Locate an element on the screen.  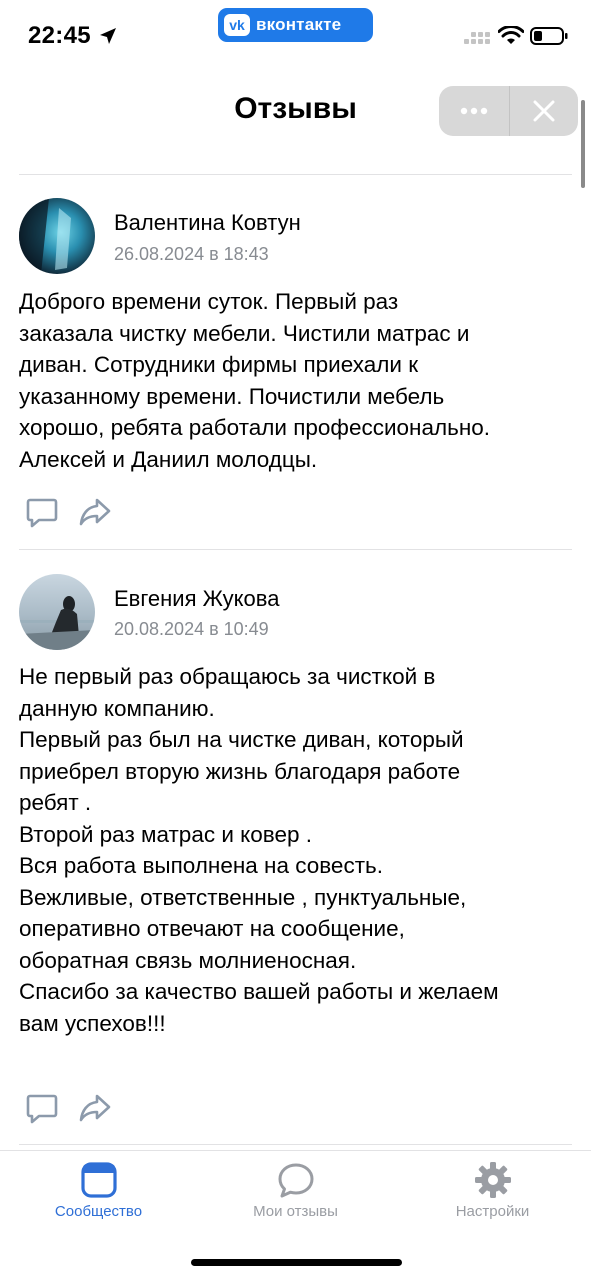
tab-my-reviews: Мои отзывы is located at coordinates (295, 1191).